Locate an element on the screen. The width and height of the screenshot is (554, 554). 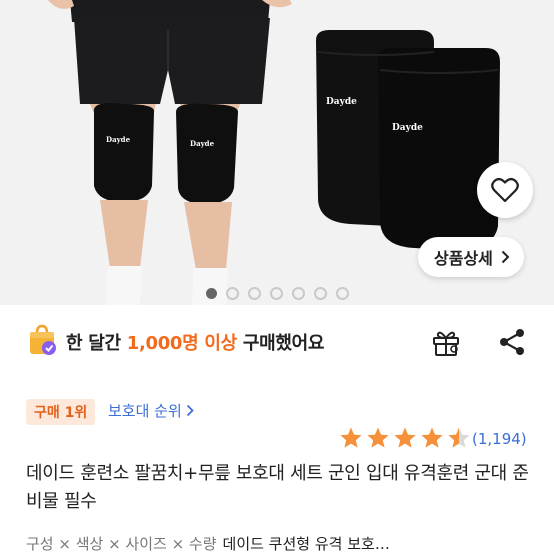
review-count-link: (1,194) is located at coordinates (499, 439).